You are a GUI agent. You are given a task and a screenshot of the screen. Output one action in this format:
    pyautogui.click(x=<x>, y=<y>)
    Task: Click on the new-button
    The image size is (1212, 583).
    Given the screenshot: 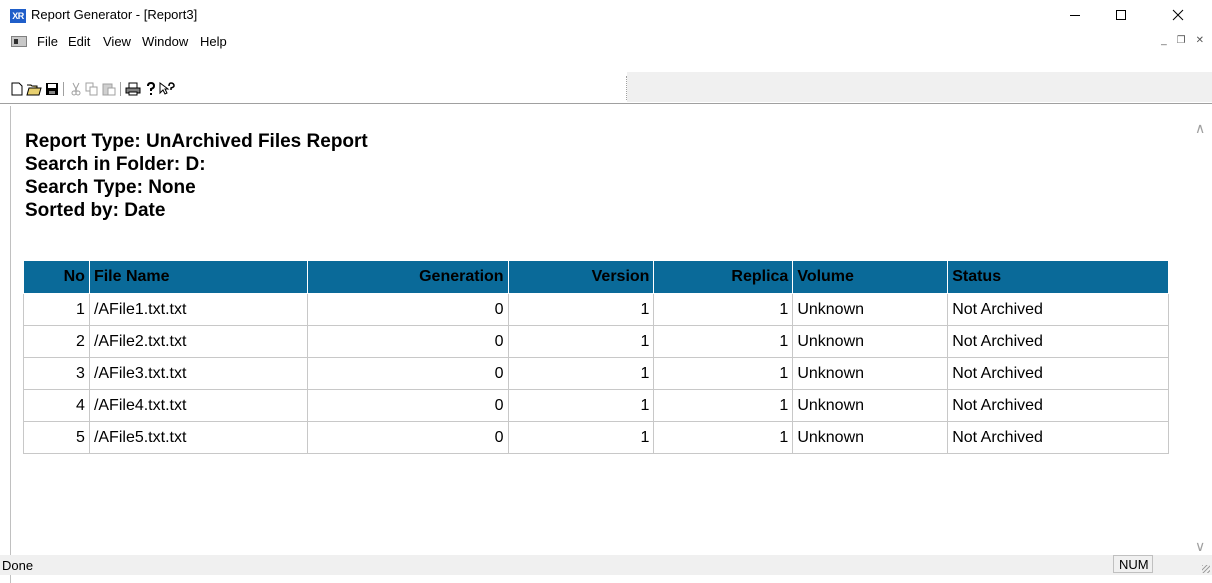 What is the action you would take?
    pyautogui.click(x=17, y=89)
    